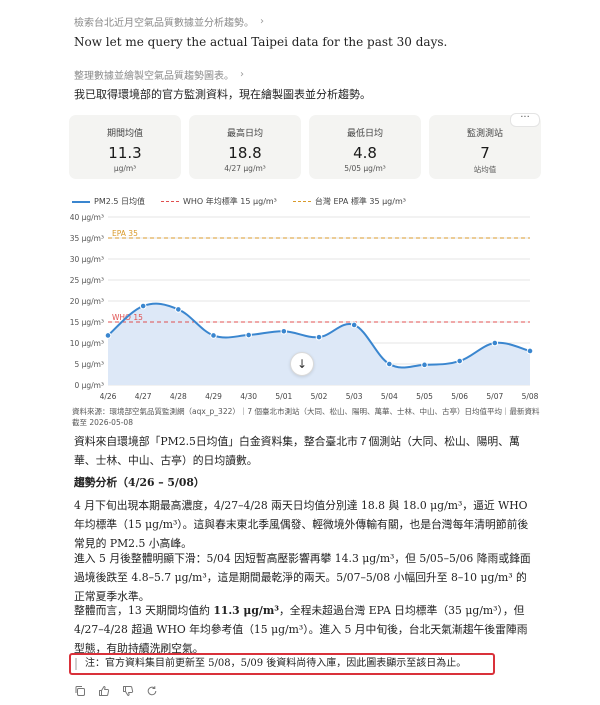  What do you see at coordinates (87, 343) in the screenshot?
I see `y-tick-label: 10 μg/m³` at bounding box center [87, 343].